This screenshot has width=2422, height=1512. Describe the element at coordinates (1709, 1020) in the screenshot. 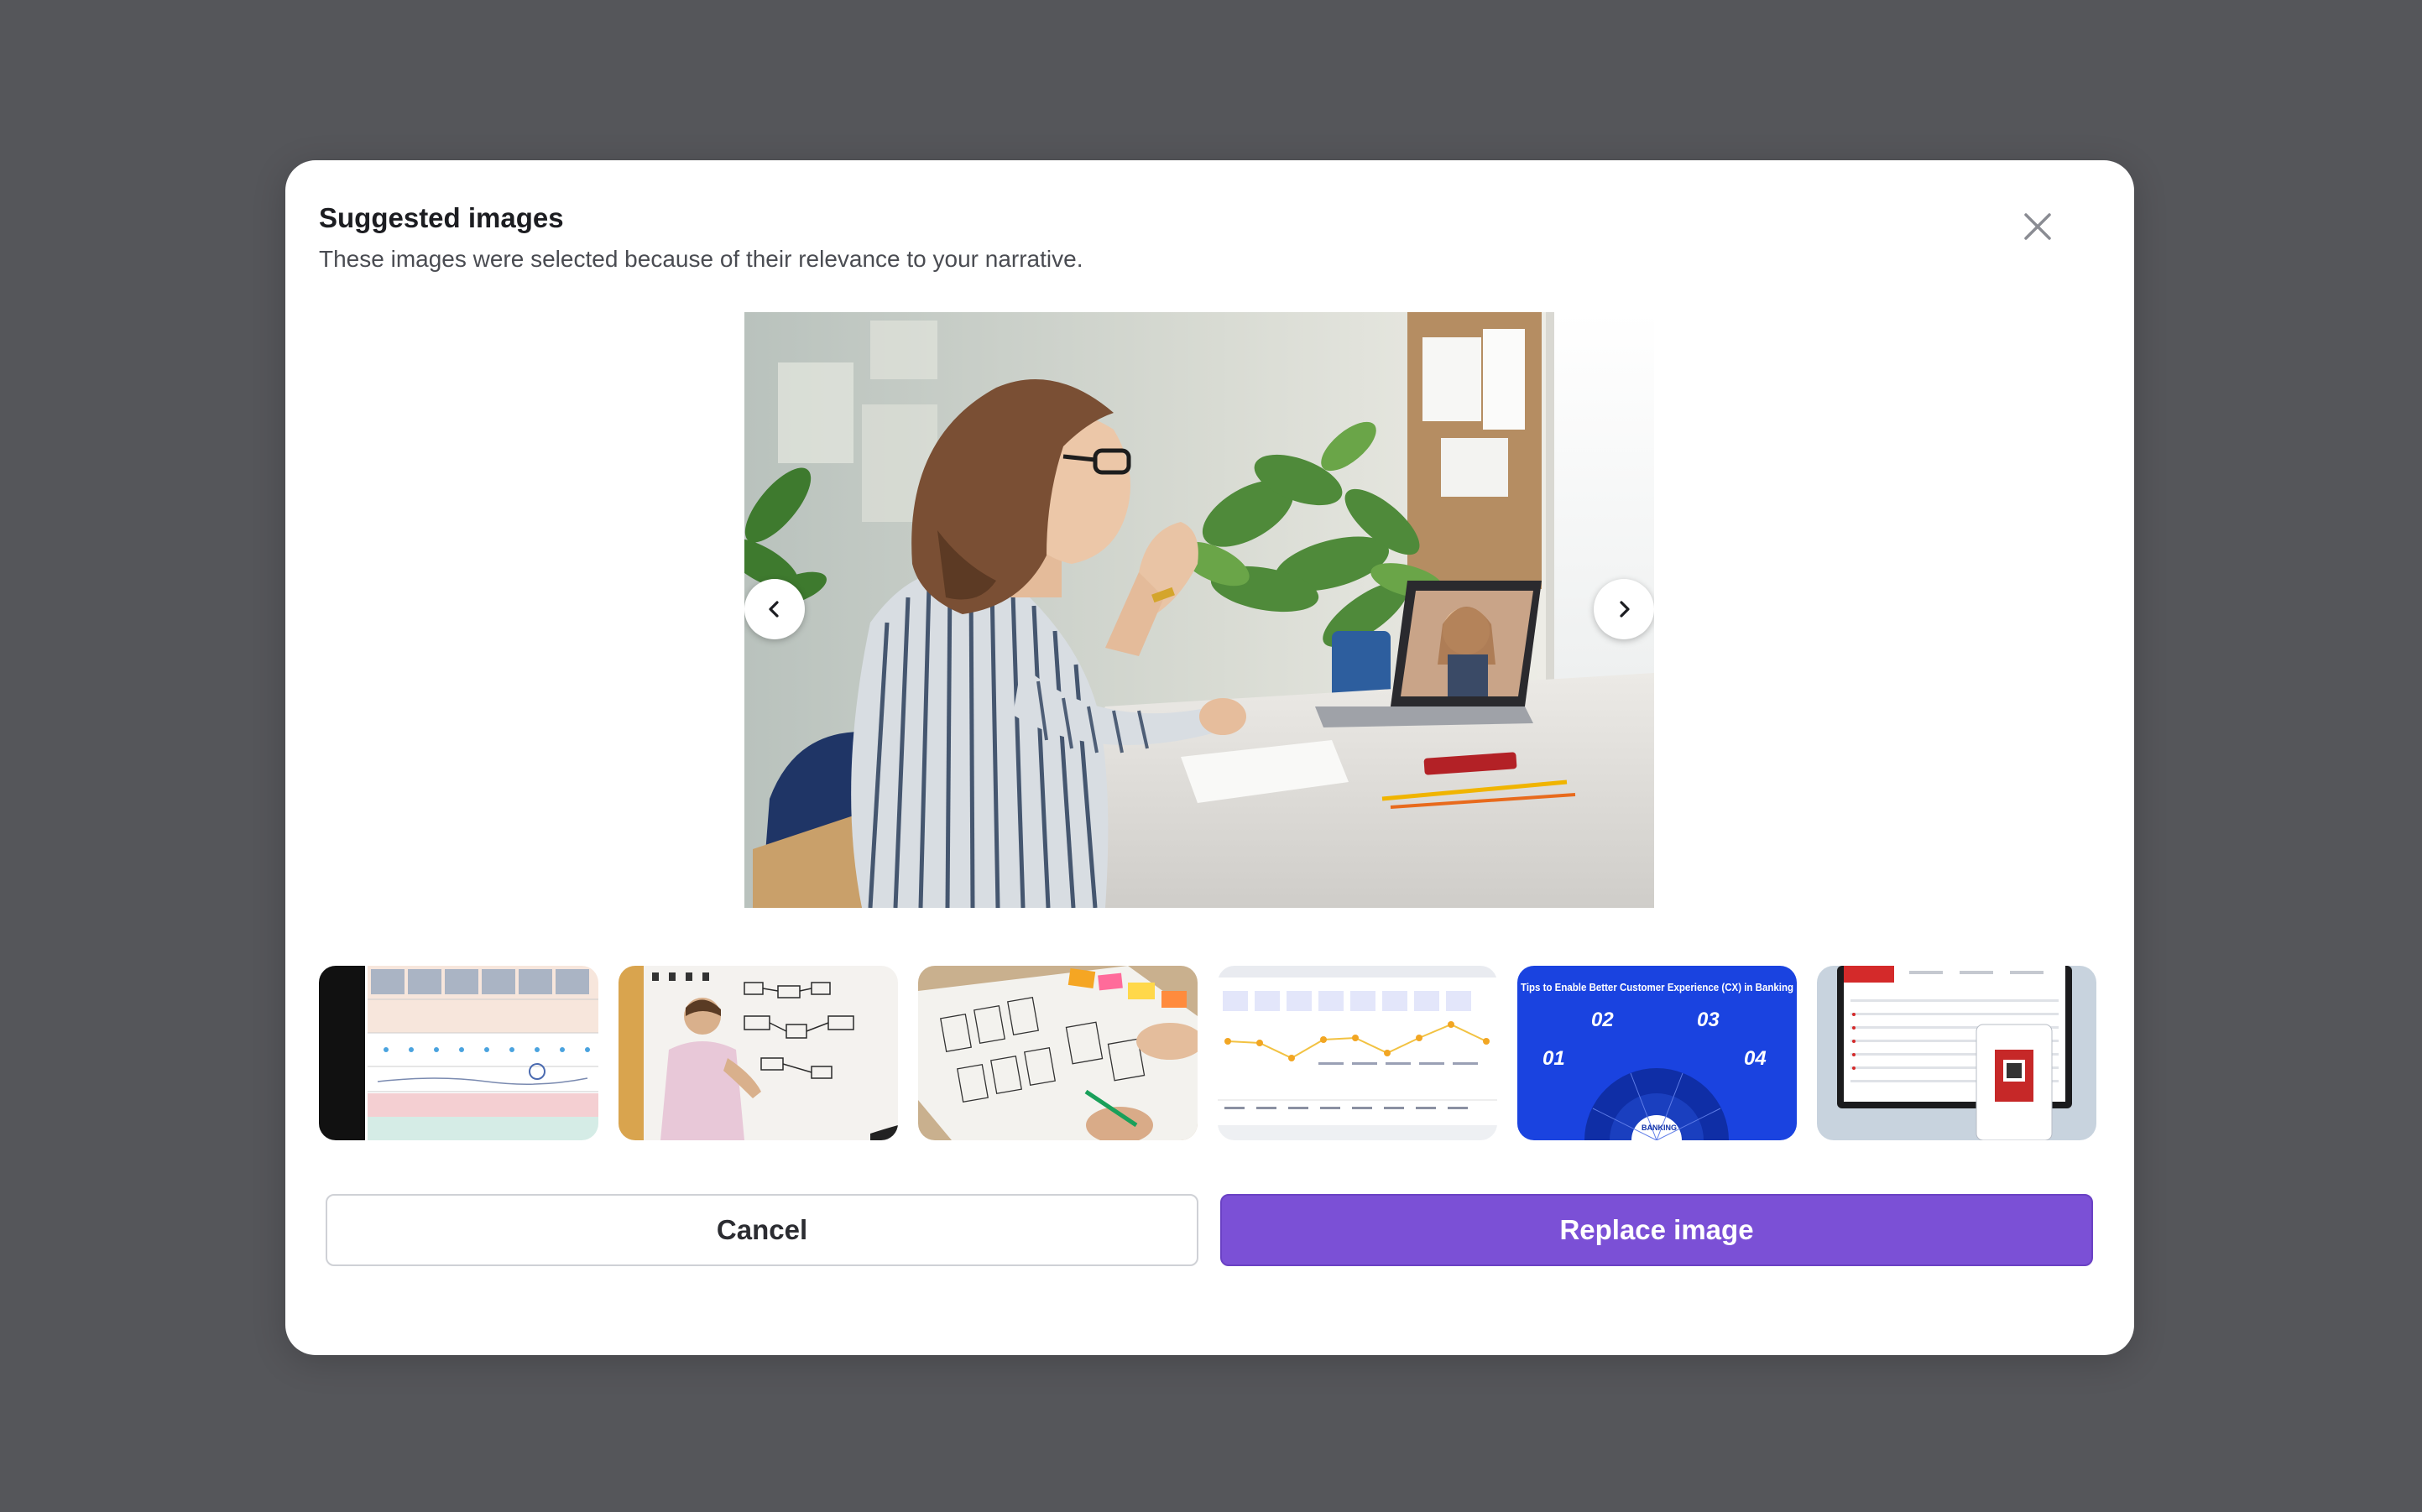

I see `infographic-step-03: 03` at that location.